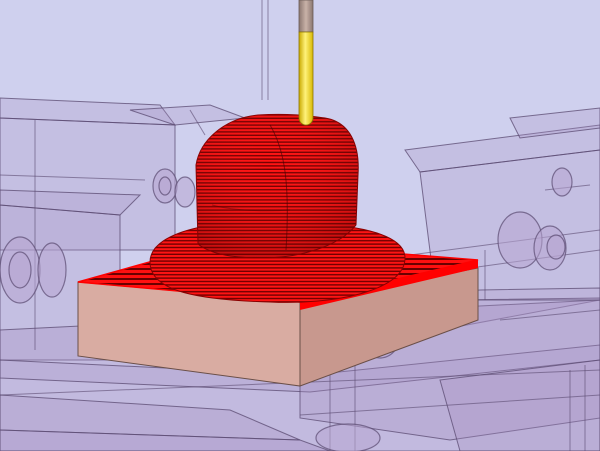 This screenshot has height=451, width=600. What do you see at coordinates (306, 78) in the screenshot?
I see `ball-end-mill-icon` at bounding box center [306, 78].